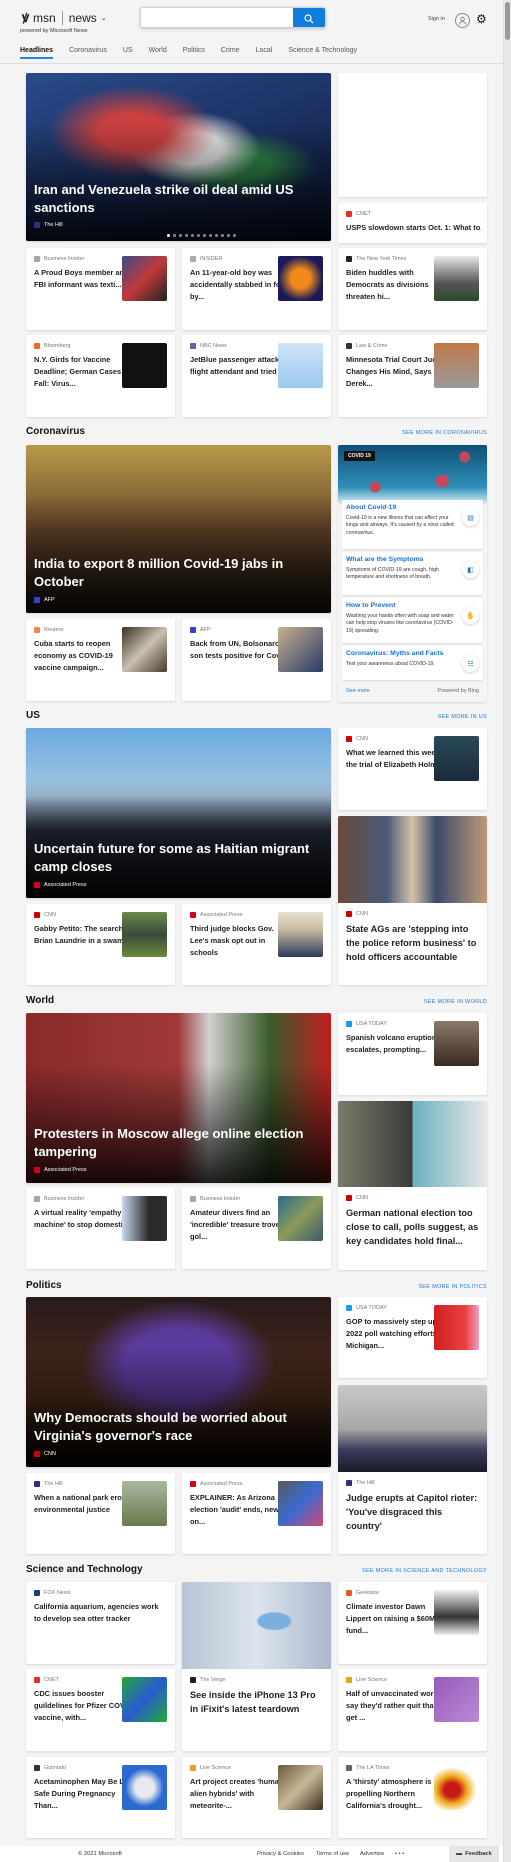  What do you see at coordinates (399, 1854) in the screenshot?
I see `footer-more-button: • • •` at bounding box center [399, 1854].